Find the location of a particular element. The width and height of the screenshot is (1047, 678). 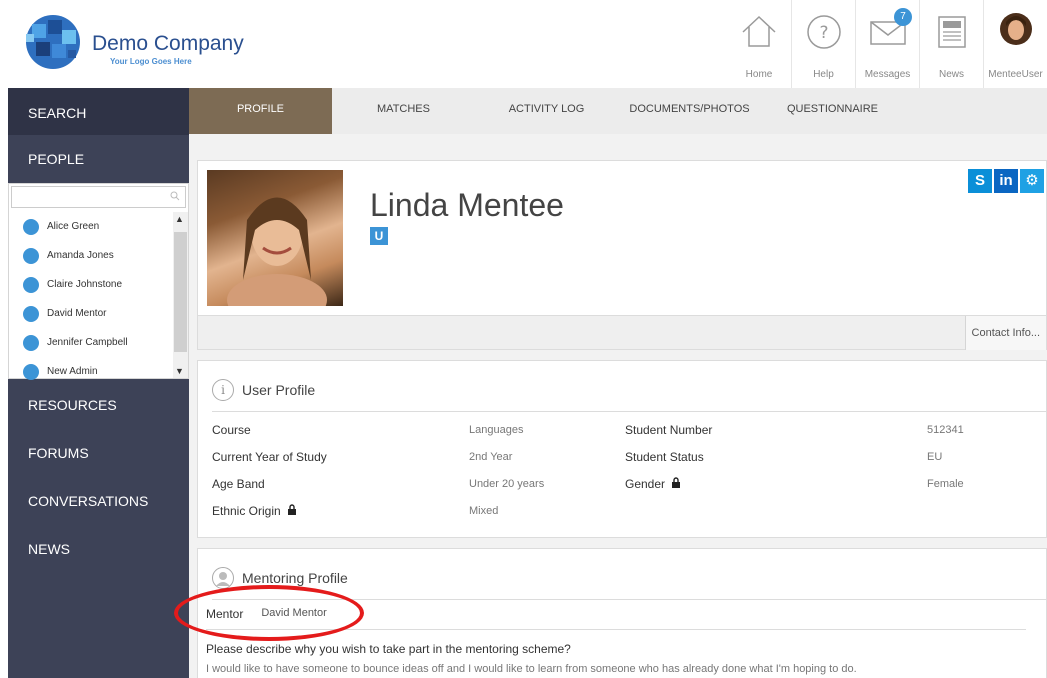

sidebar-item-people: PEOPLE is located at coordinates (98, 159).